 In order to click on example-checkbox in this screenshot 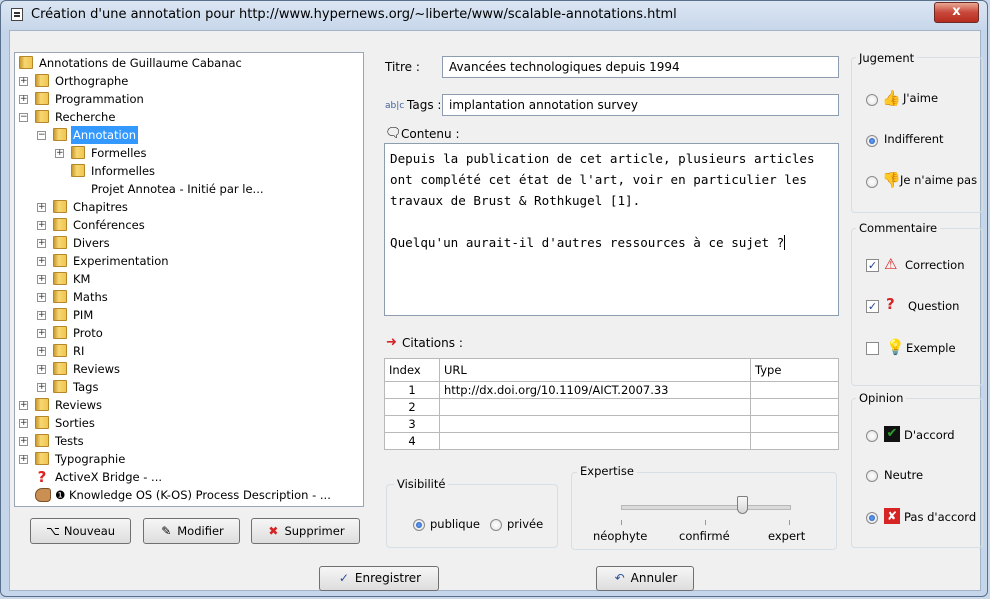, I will do `click(872, 348)`.